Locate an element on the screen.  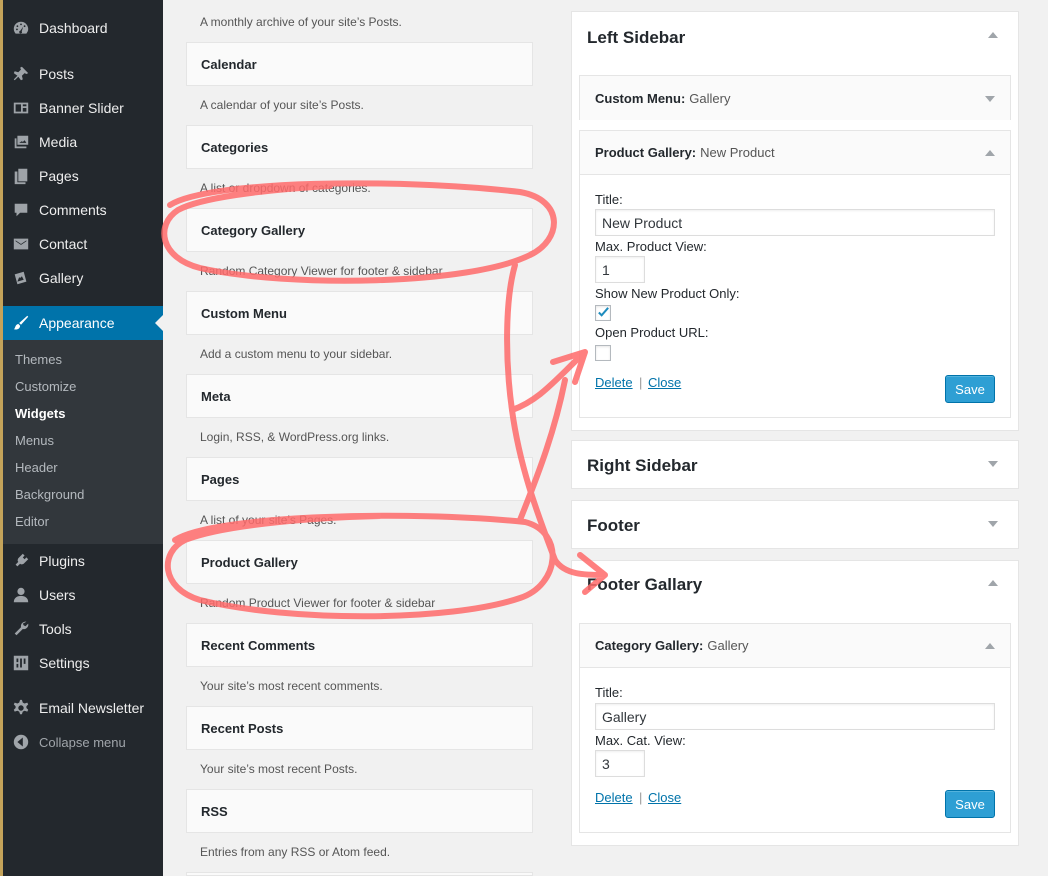
submenu-customize: Customize is located at coordinates (45, 386).